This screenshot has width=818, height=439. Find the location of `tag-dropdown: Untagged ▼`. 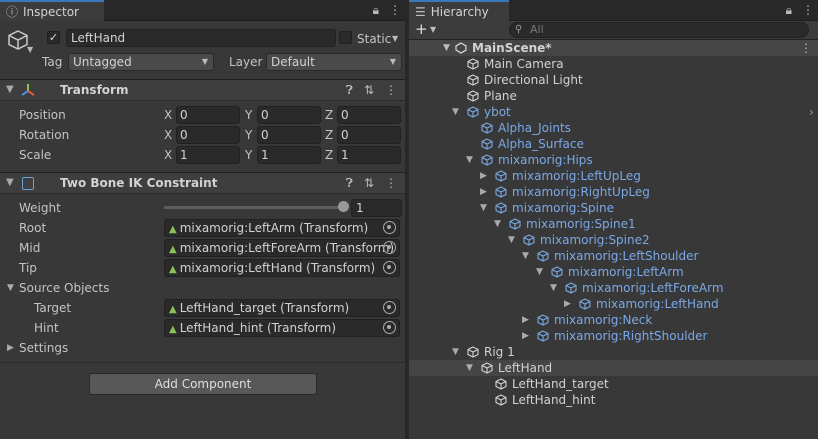

tag-dropdown: Untagged ▼ is located at coordinates (141, 62).